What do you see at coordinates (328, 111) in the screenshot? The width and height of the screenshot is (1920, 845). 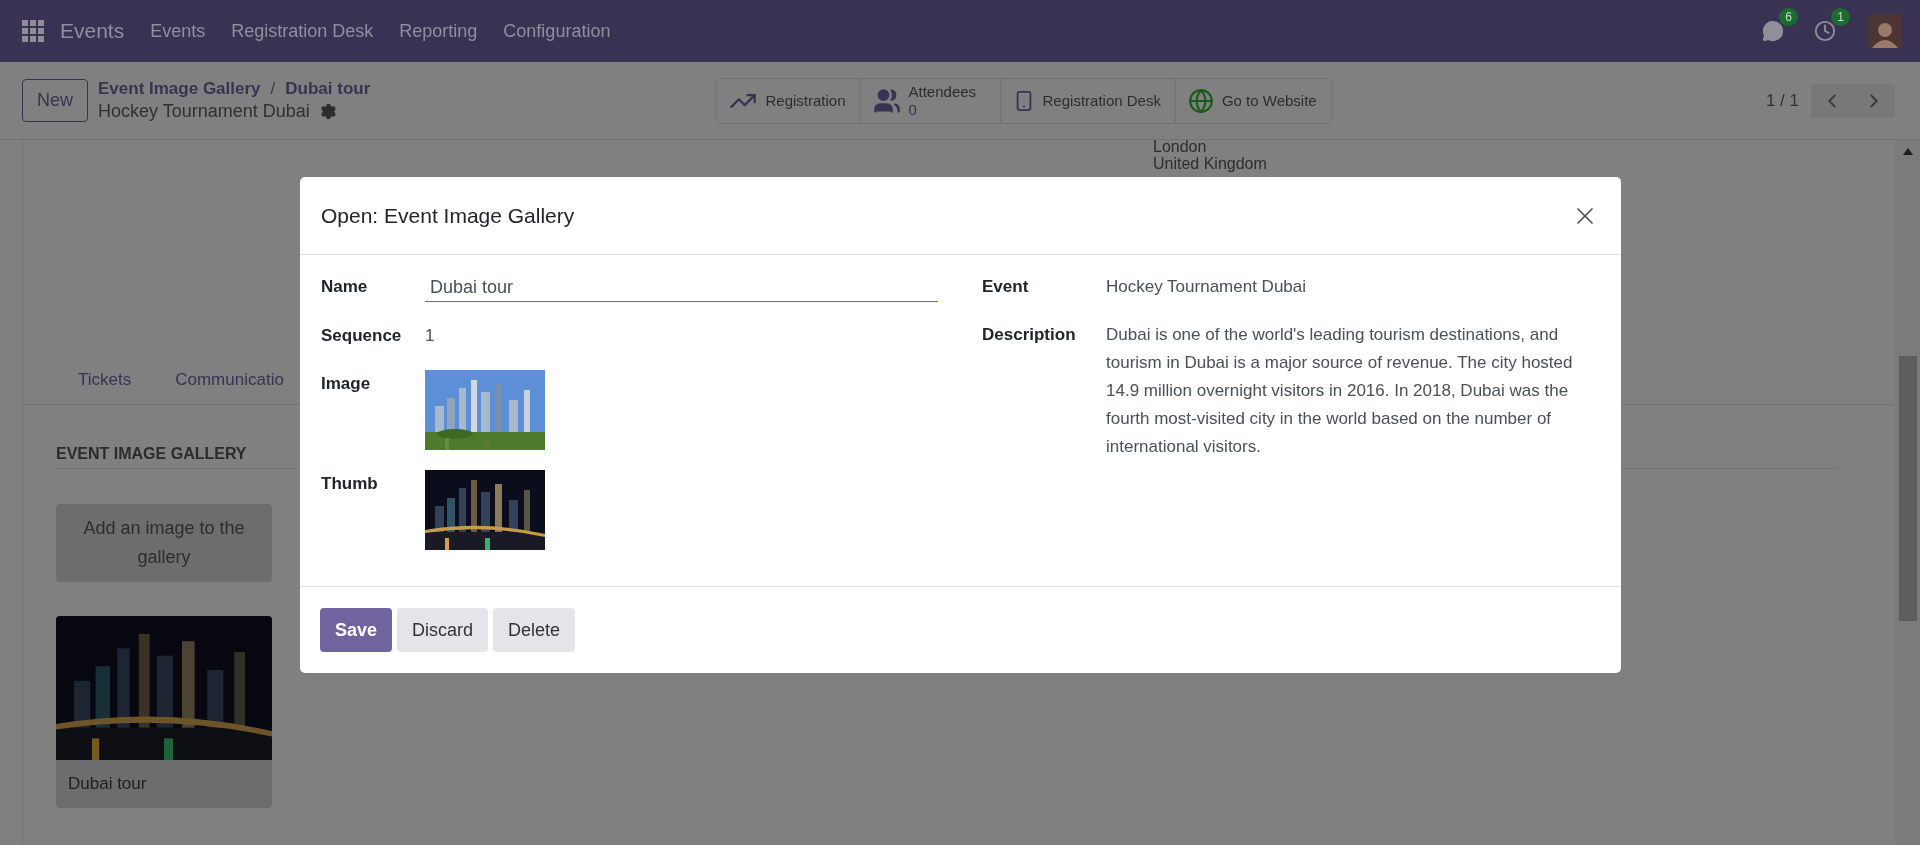 I see `settings-icon` at bounding box center [328, 111].